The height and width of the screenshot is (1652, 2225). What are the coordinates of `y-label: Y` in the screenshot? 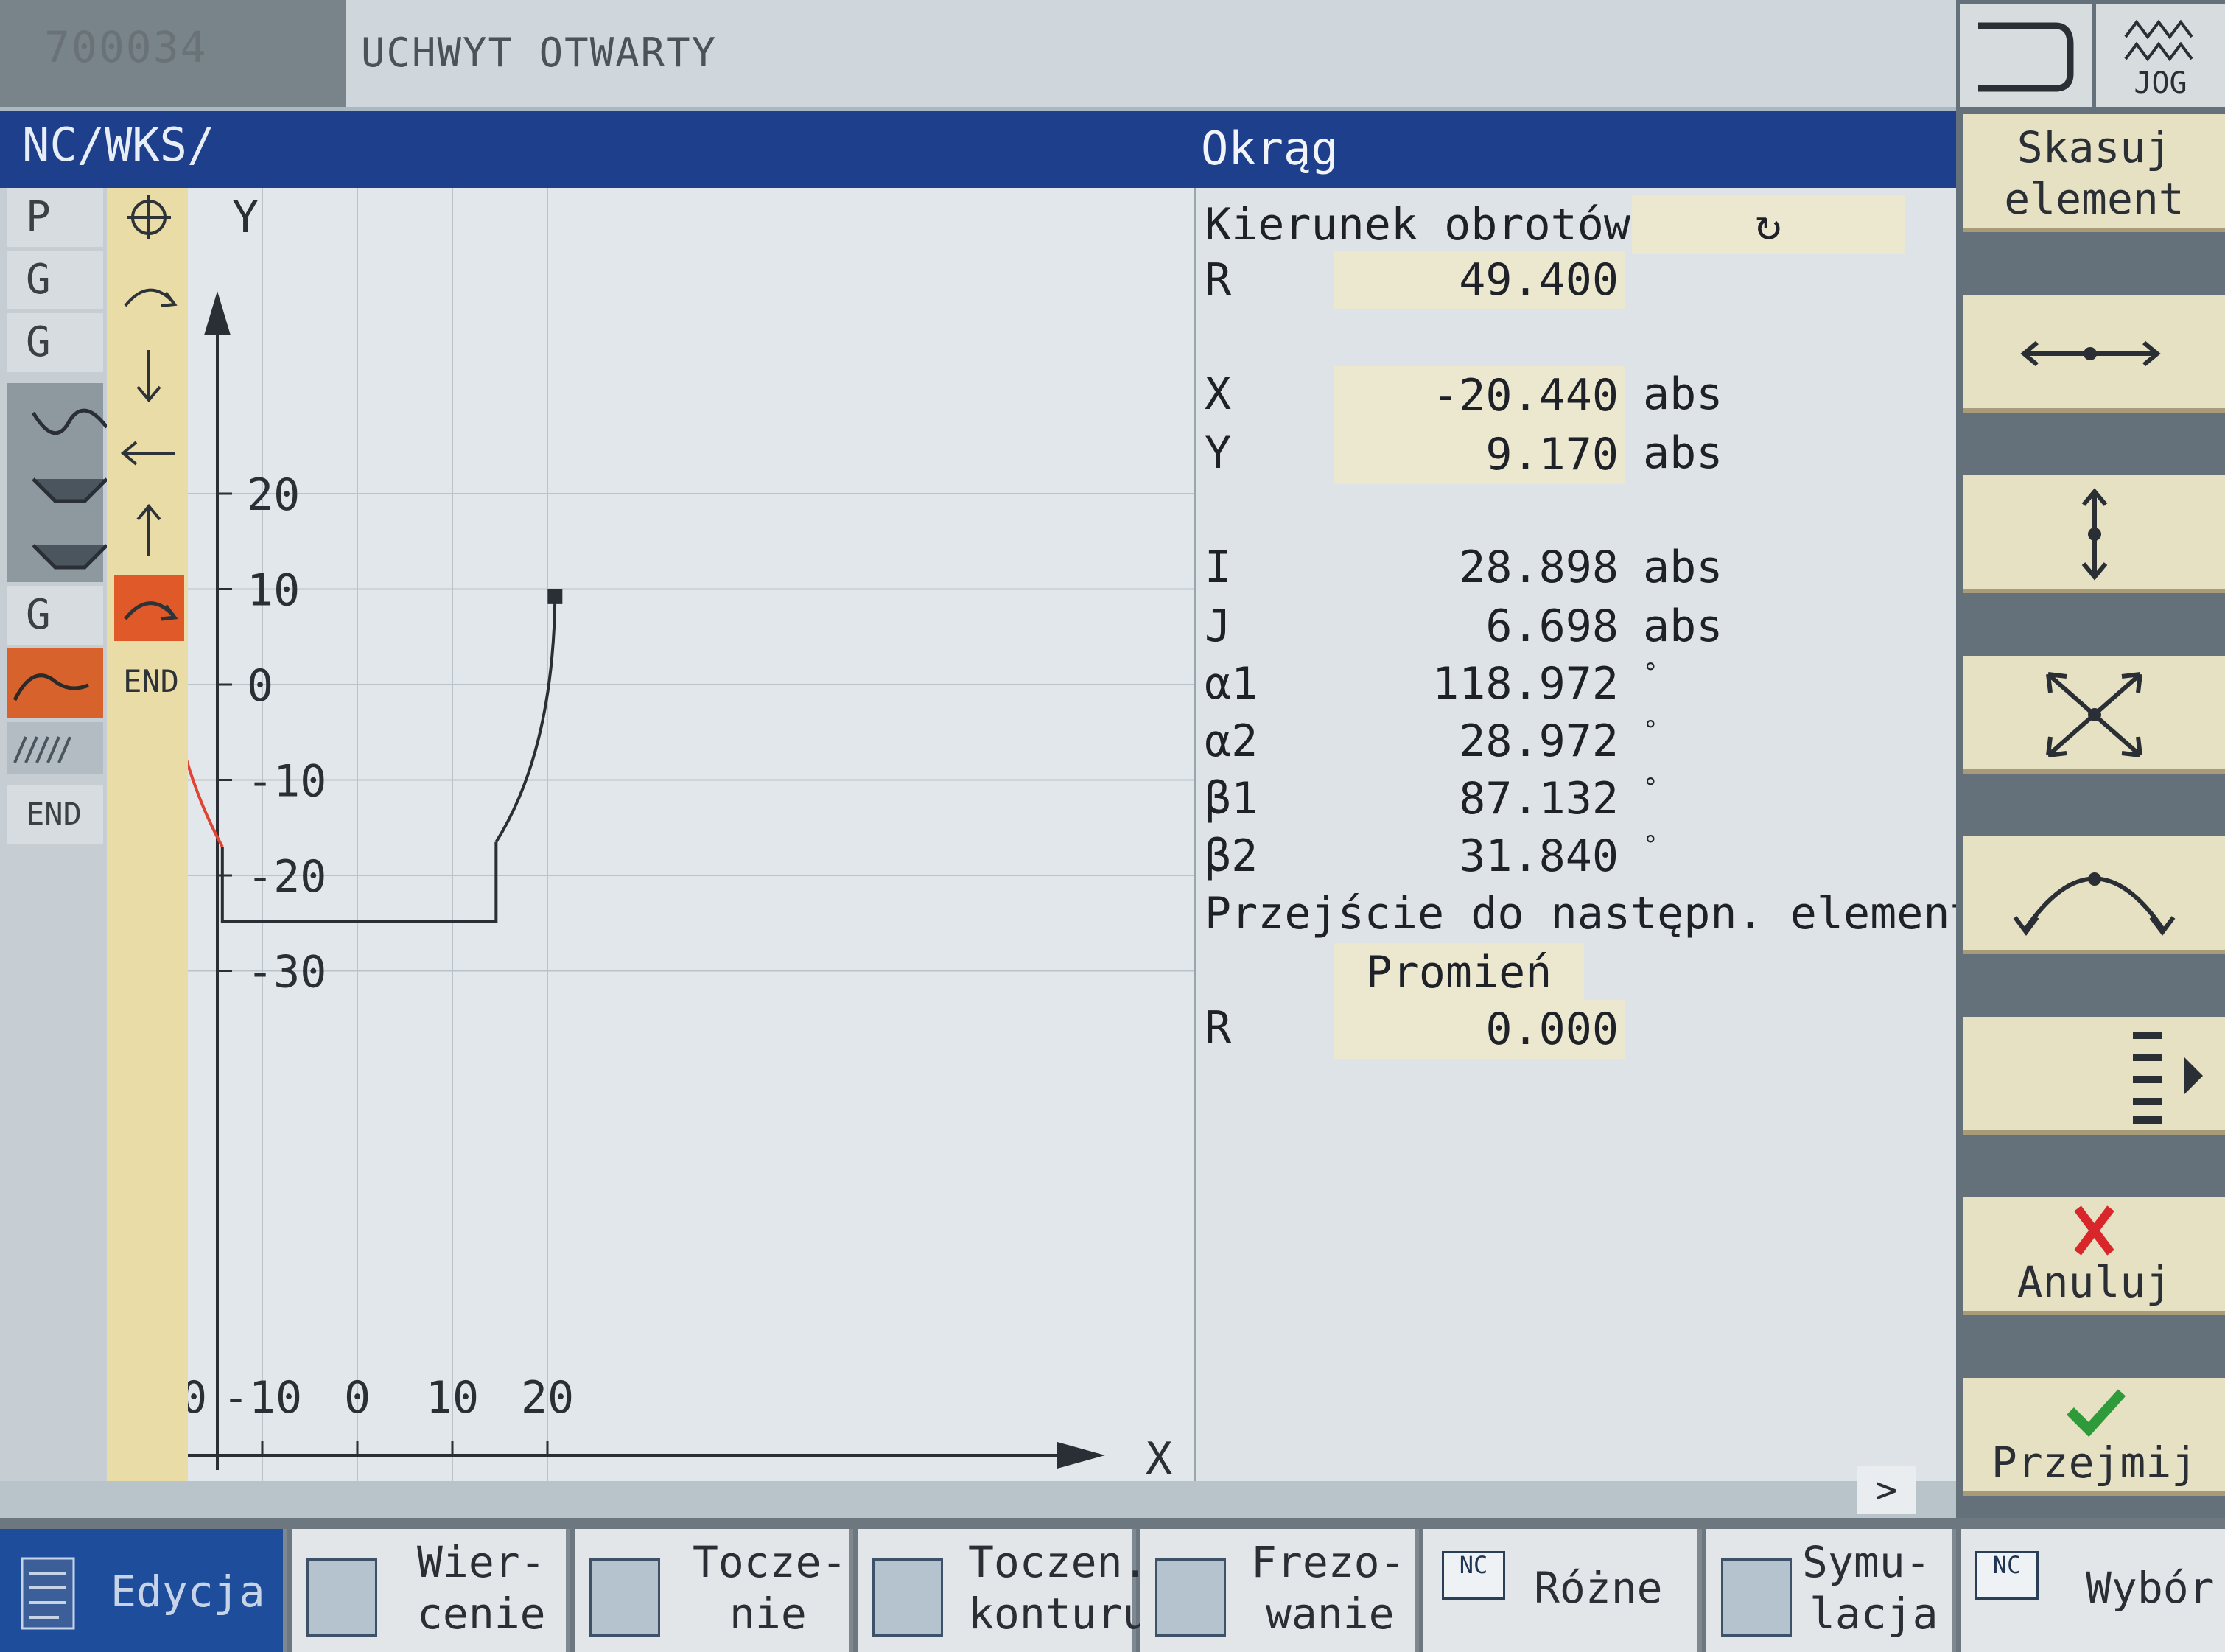 It's located at (1218, 453).